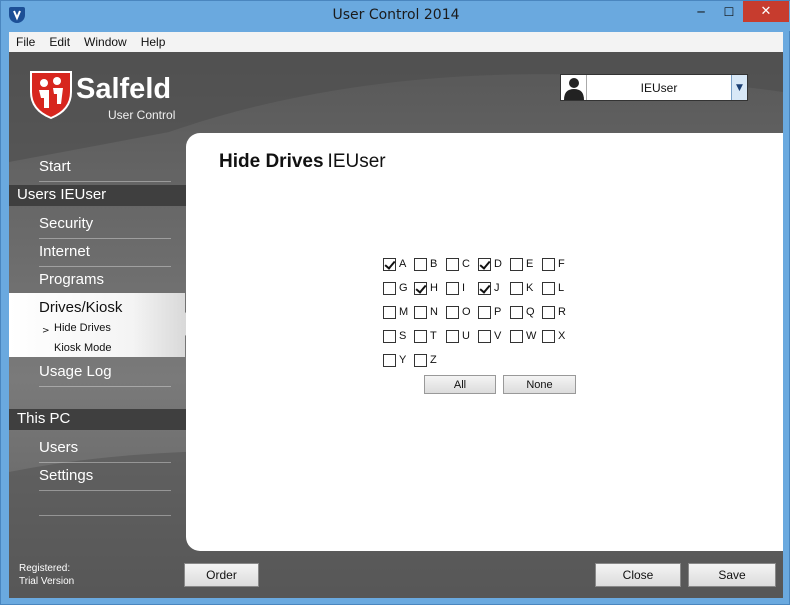 The image size is (790, 605). I want to click on drive-checkbox-item: E, so click(521, 264).